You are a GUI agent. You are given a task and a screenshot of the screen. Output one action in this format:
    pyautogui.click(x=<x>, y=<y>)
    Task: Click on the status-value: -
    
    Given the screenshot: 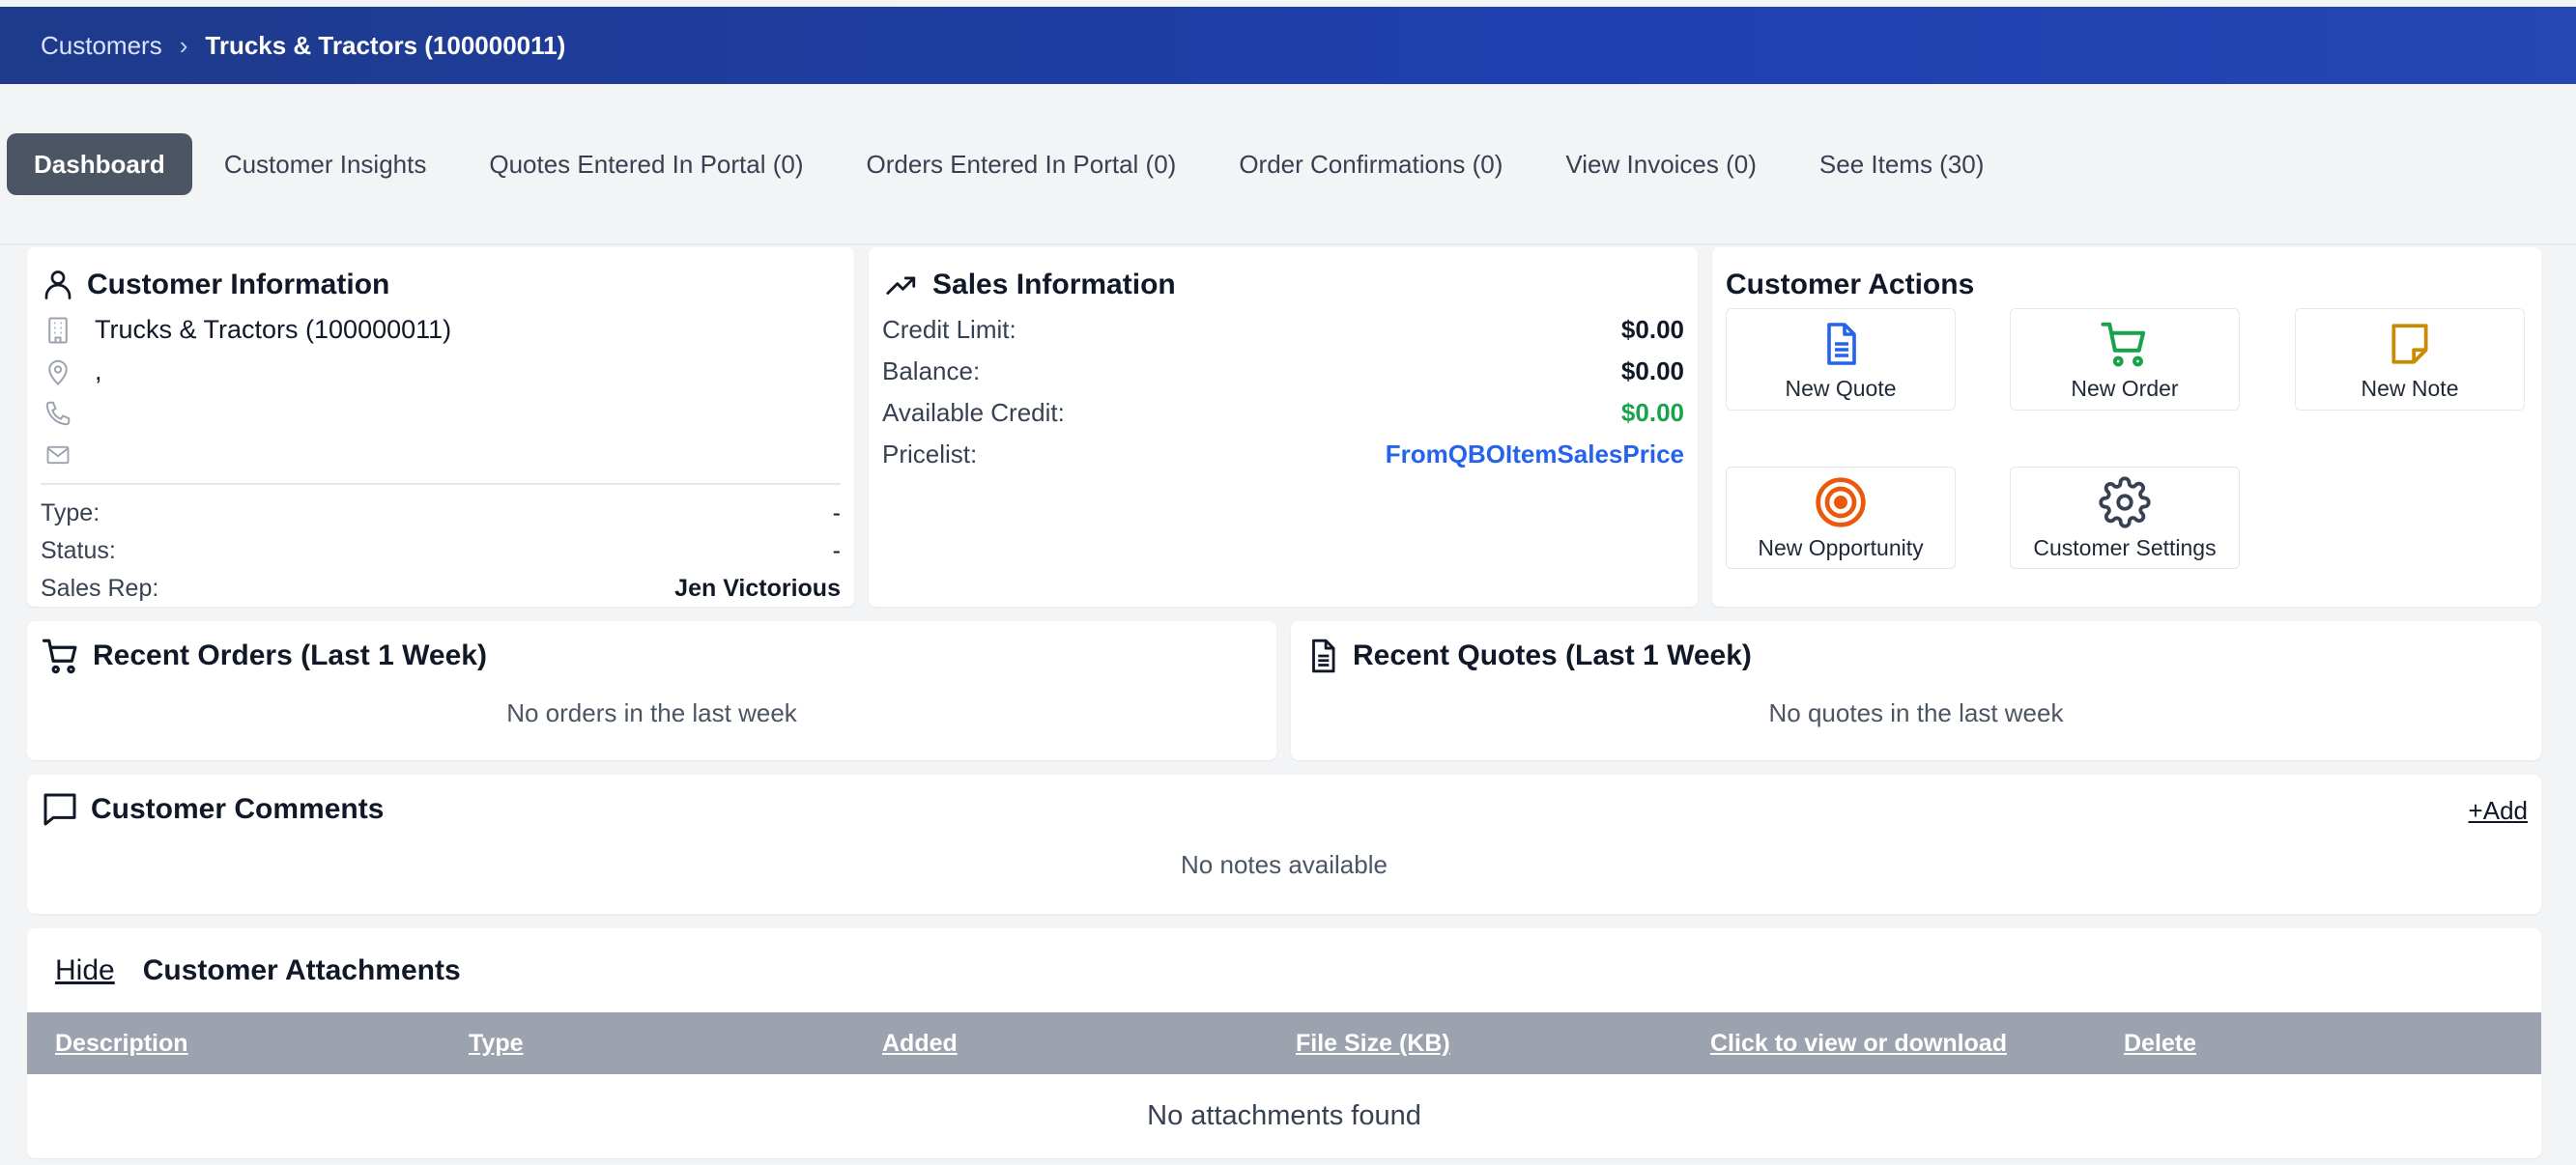 What is the action you would take?
    pyautogui.click(x=837, y=550)
    